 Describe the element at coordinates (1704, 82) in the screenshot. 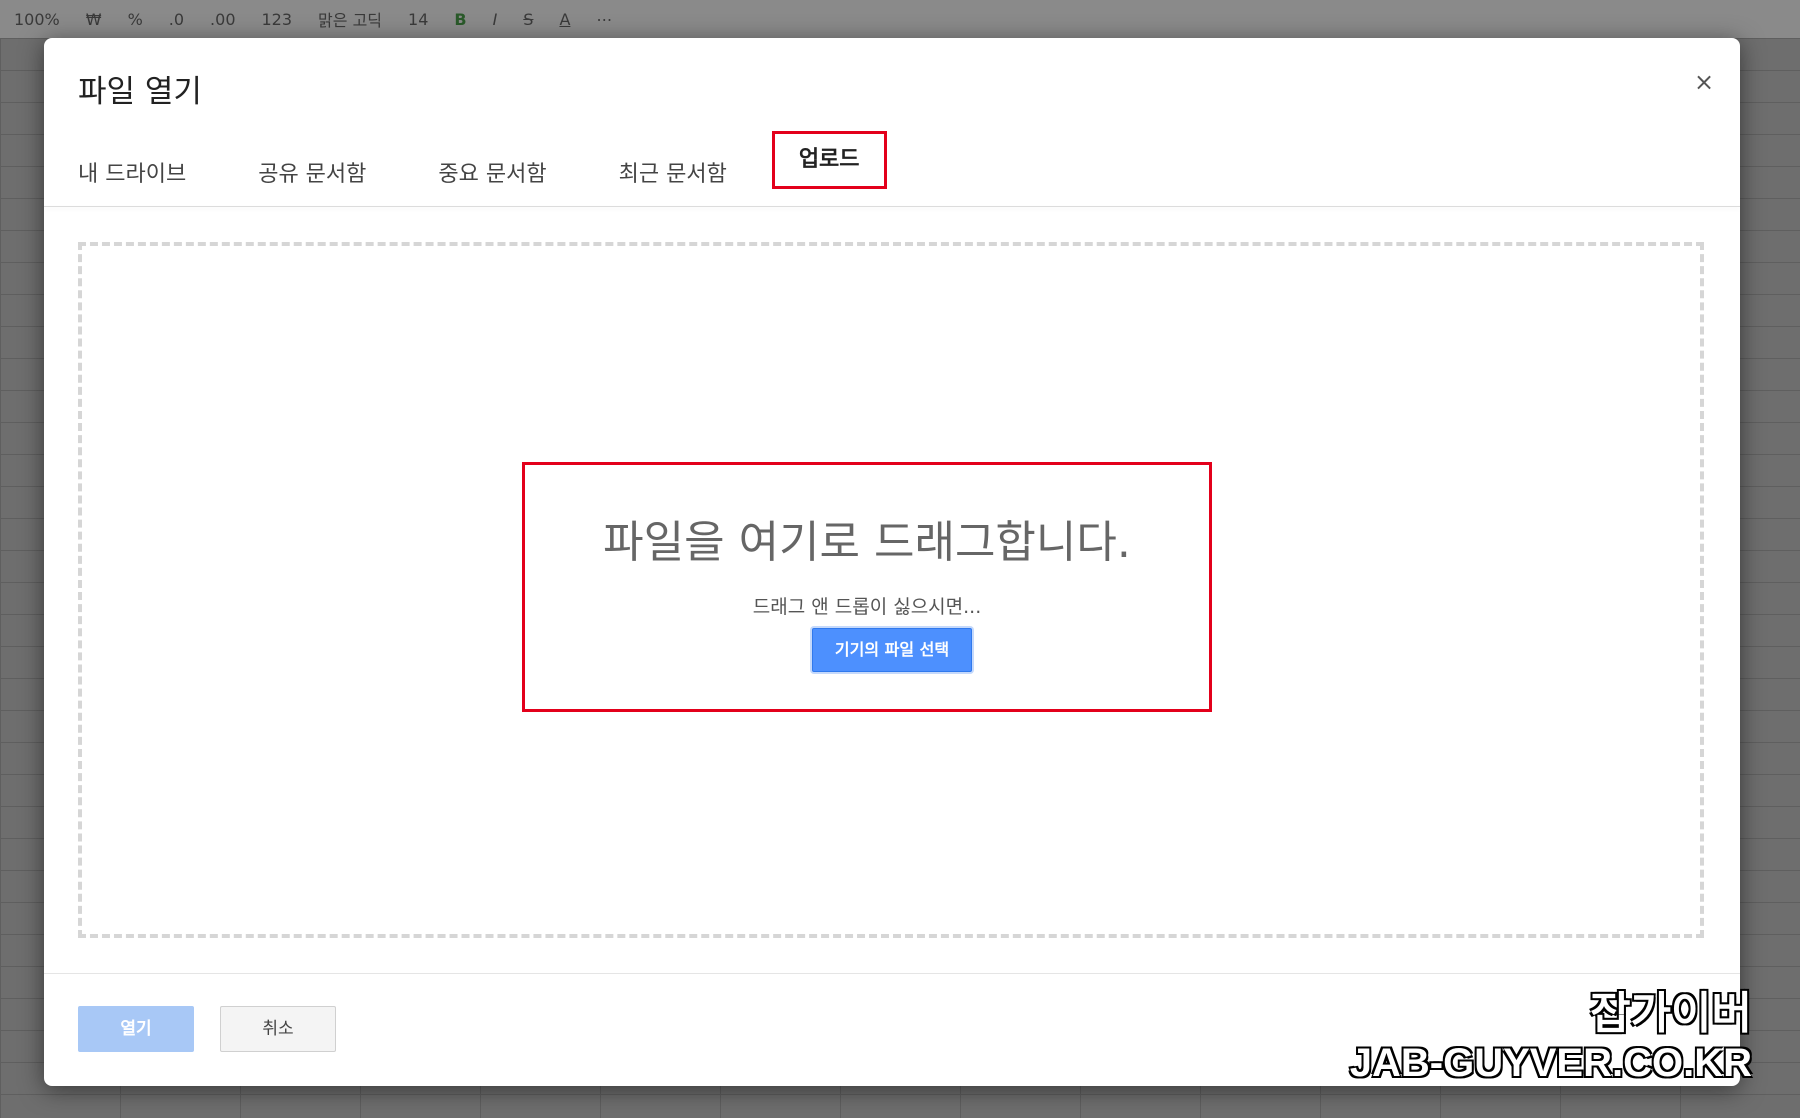

I see `close-icon: ×` at that location.